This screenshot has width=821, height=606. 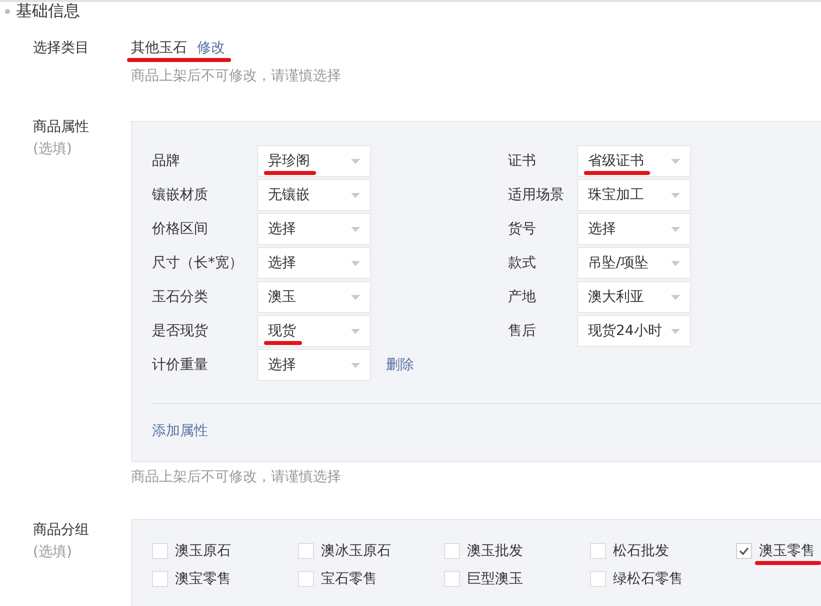 I want to click on attribute-label: 是否现货, so click(x=180, y=331).